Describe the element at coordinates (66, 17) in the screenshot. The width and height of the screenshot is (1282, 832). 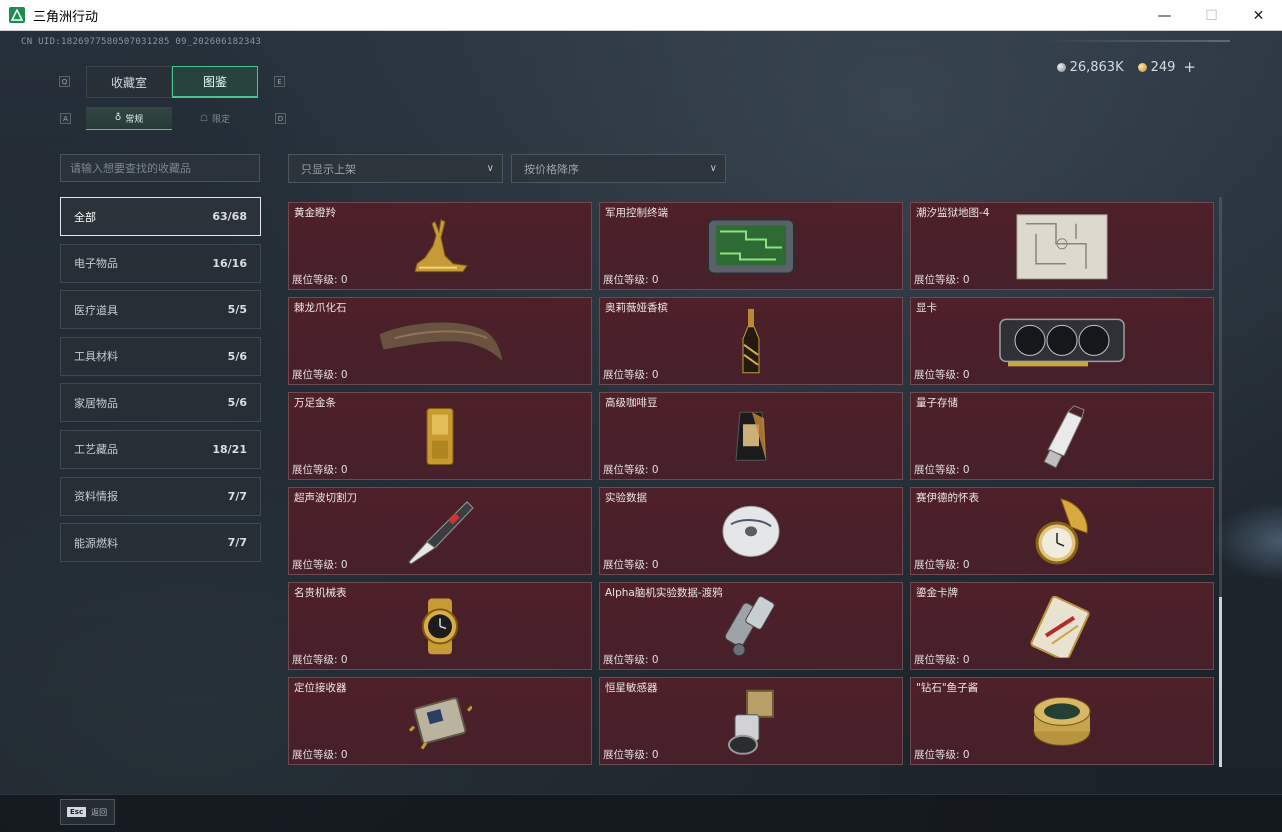
I see `window-title: 三角洲行动` at that location.